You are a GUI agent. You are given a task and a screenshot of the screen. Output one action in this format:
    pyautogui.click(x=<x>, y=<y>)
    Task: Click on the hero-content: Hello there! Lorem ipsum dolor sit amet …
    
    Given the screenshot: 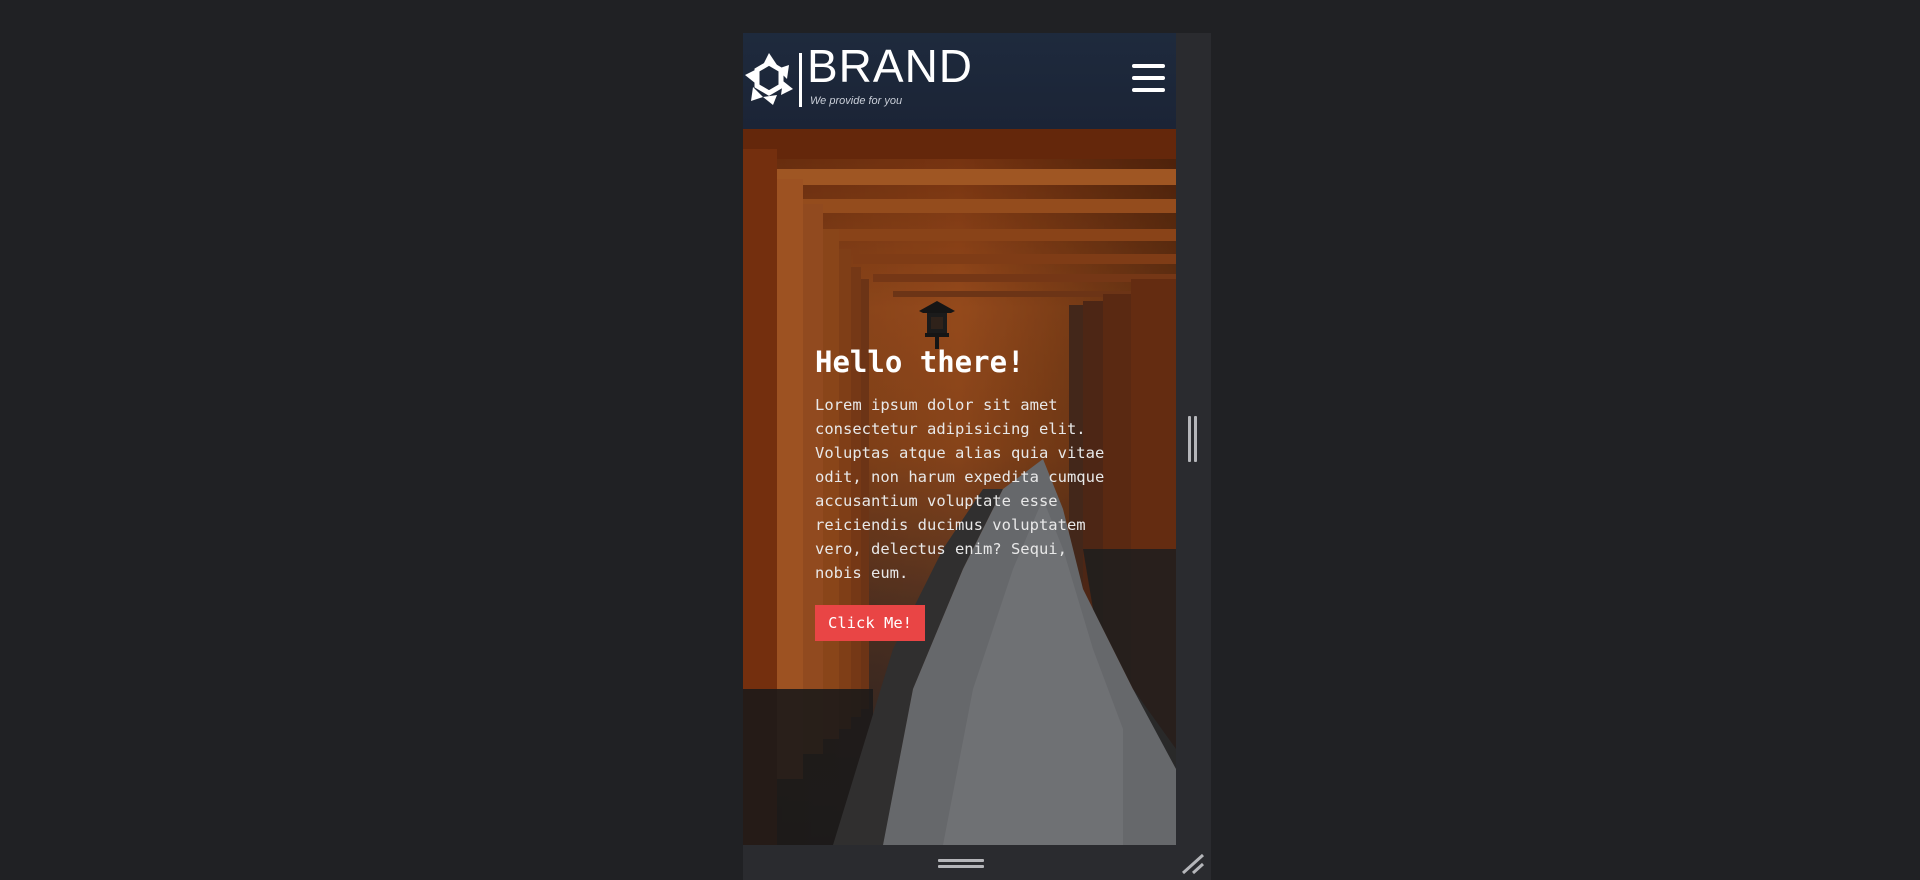 What is the action you would take?
    pyautogui.click(x=965, y=493)
    